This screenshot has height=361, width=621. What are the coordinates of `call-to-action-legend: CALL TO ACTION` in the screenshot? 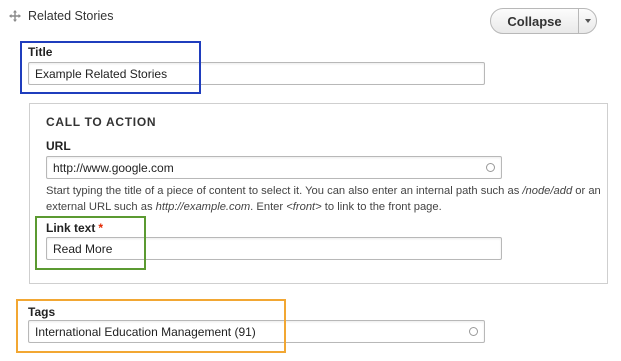 It's located at (101, 122).